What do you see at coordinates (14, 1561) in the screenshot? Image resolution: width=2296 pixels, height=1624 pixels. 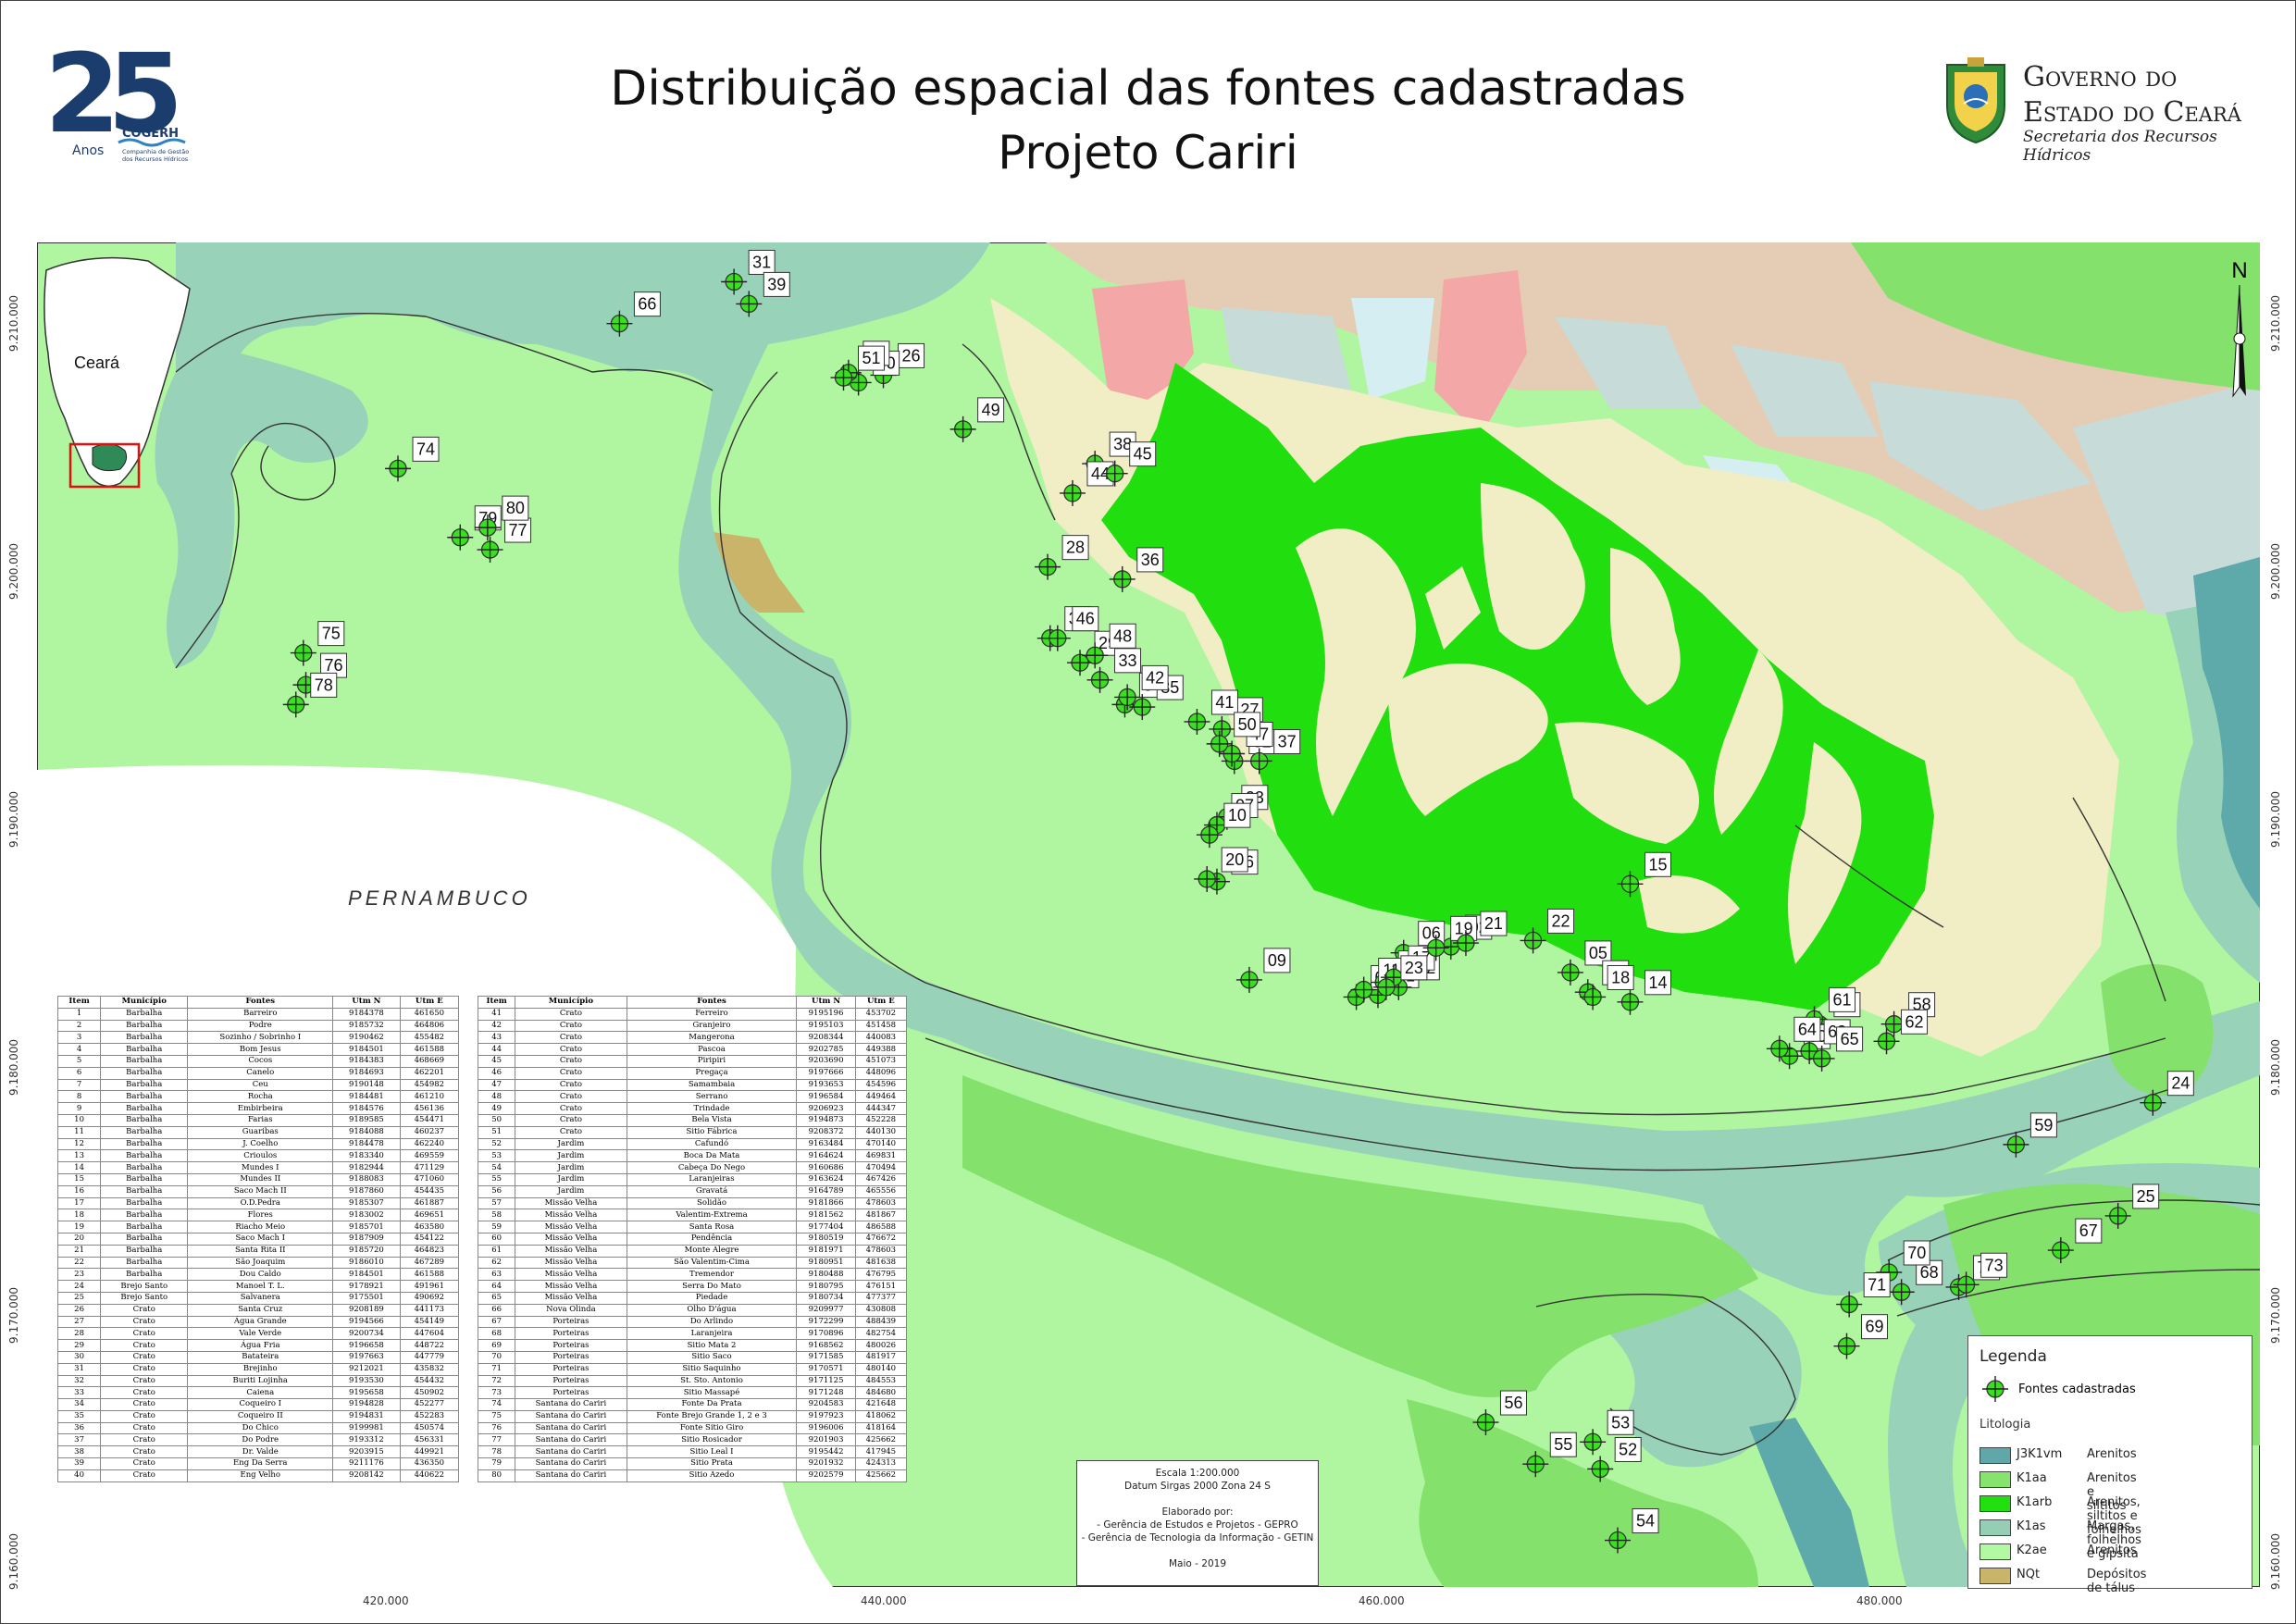 I see `y-tick-6: 9.160.000` at bounding box center [14, 1561].